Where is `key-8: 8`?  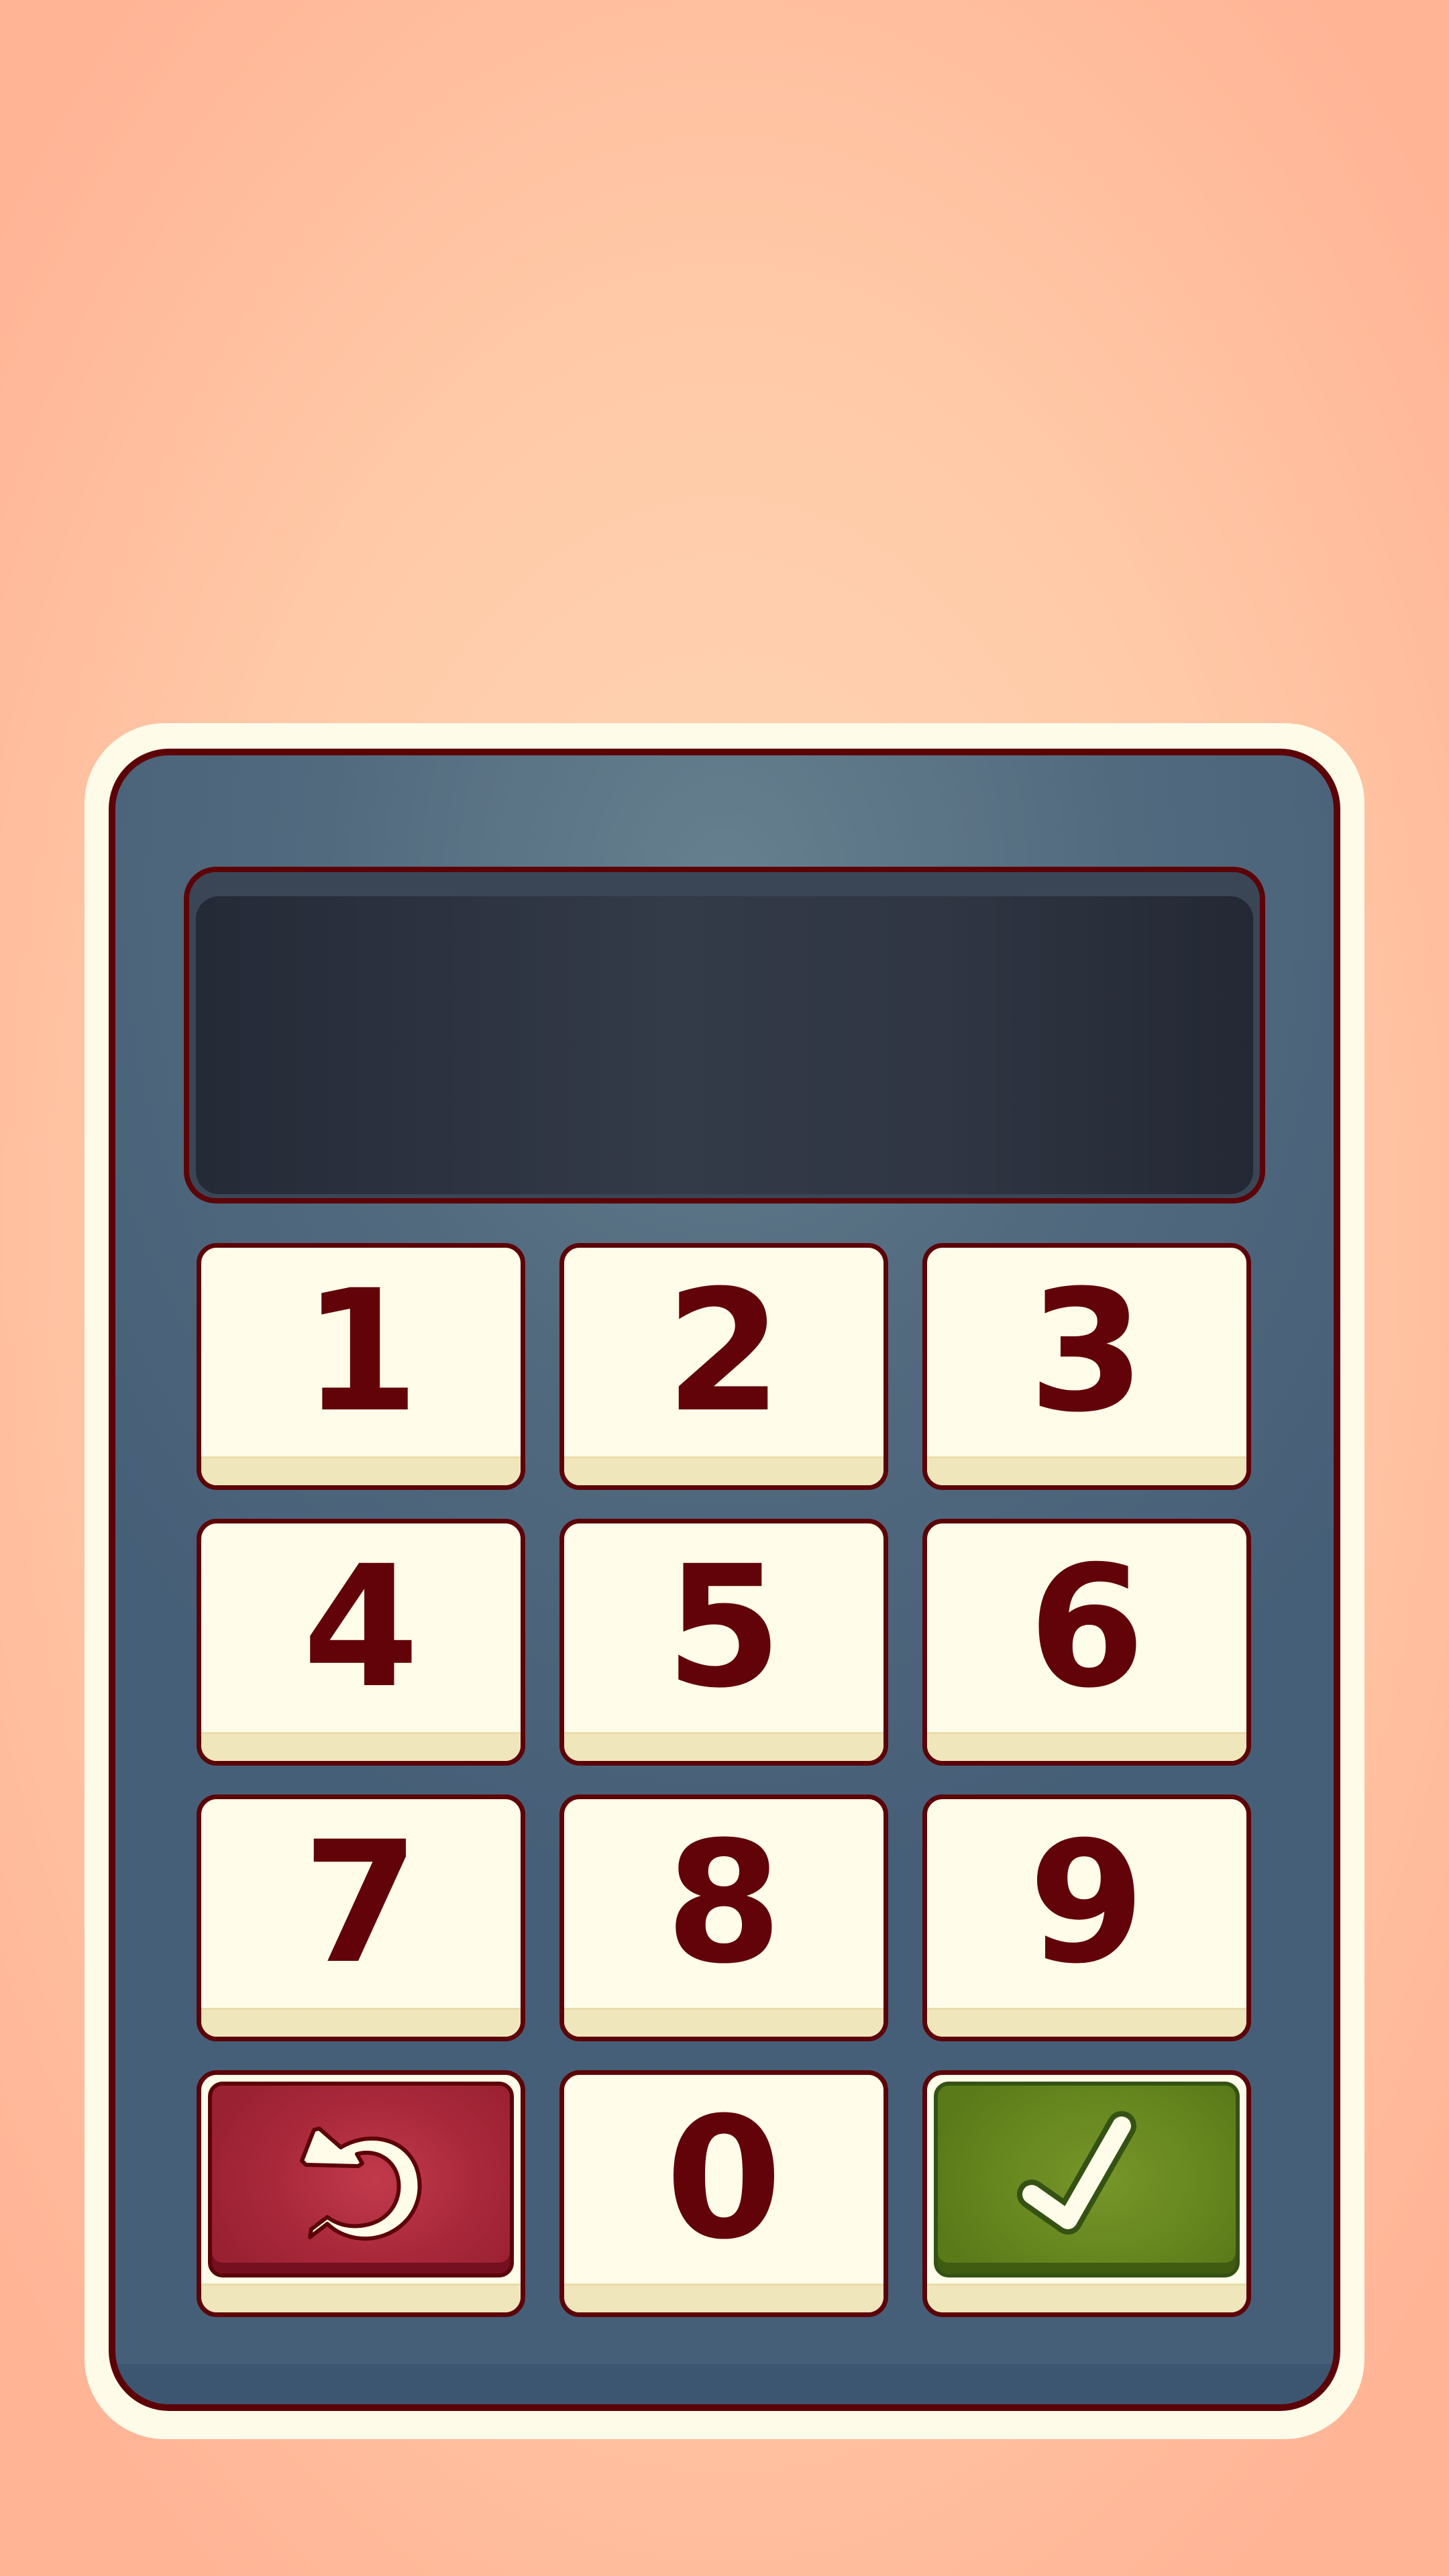 key-8: 8 is located at coordinates (723, 1917).